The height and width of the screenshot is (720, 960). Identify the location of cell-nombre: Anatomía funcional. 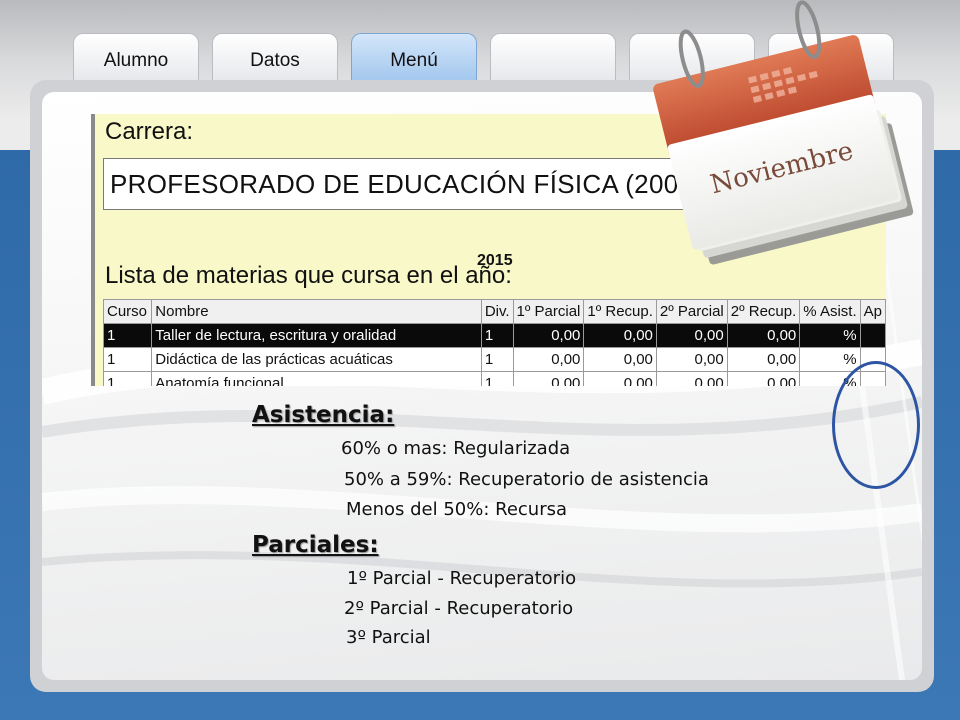
(316, 378).